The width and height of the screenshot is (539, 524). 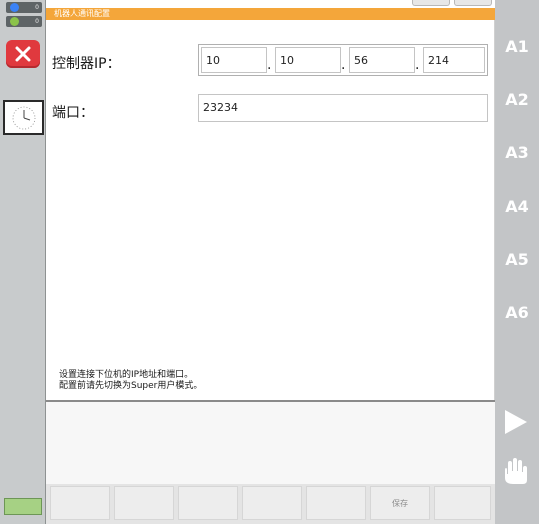 I want to click on close-button, so click(x=23, y=54).